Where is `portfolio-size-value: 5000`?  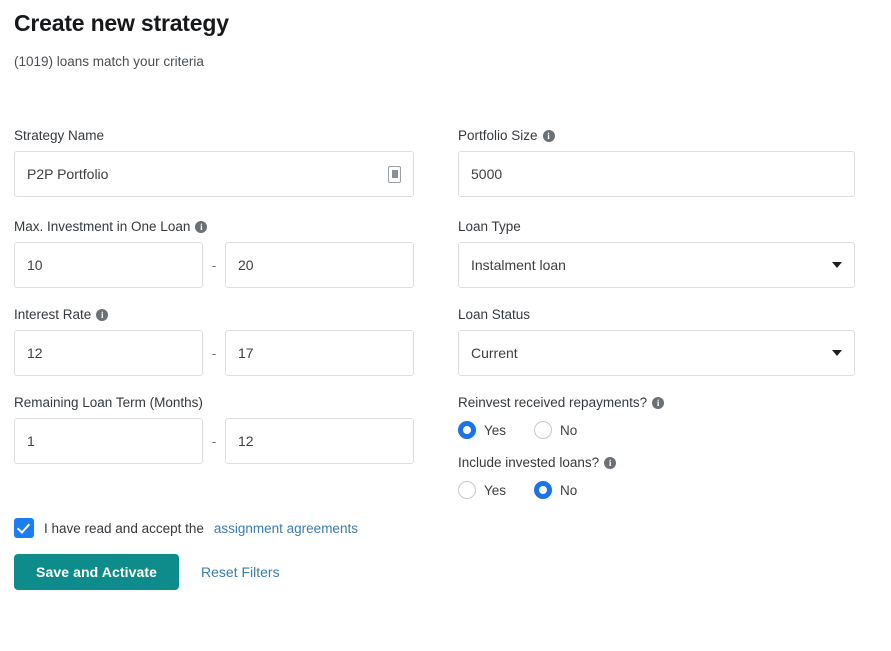 portfolio-size-value: 5000 is located at coordinates (487, 174).